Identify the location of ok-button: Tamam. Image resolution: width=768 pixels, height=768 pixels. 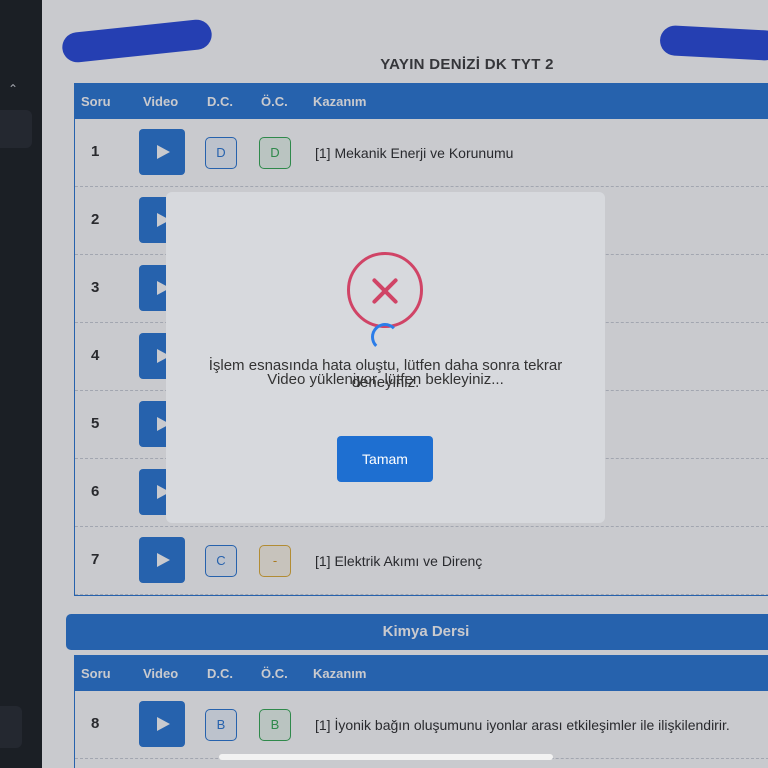
(385, 459).